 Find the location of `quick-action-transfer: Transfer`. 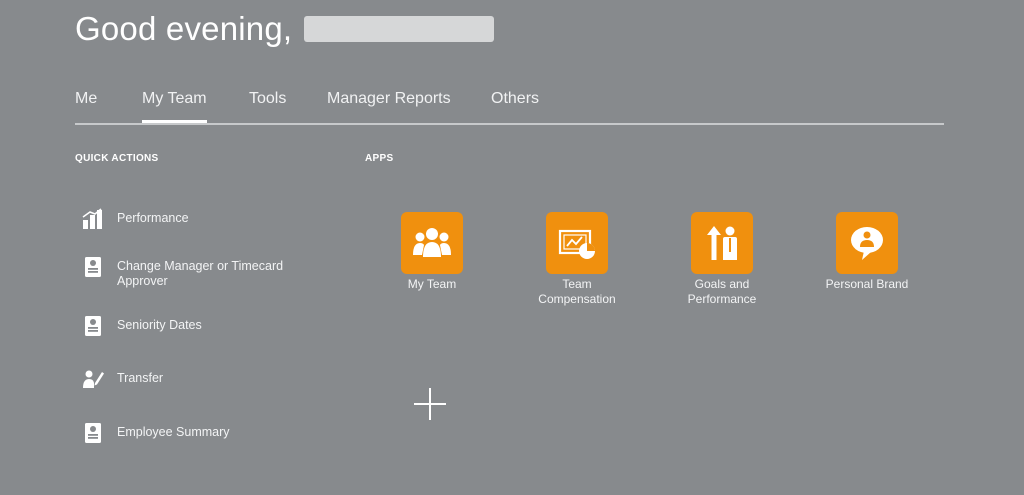

quick-action-transfer: Transfer is located at coordinates (122, 379).